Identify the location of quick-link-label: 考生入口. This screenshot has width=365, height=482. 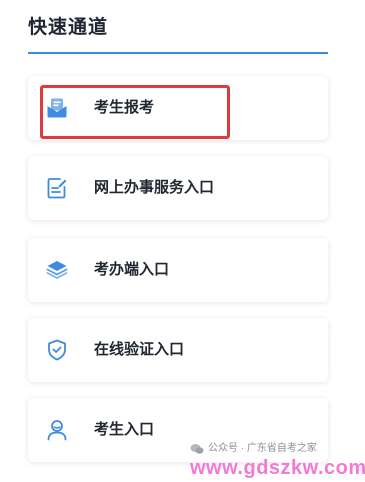
(124, 429).